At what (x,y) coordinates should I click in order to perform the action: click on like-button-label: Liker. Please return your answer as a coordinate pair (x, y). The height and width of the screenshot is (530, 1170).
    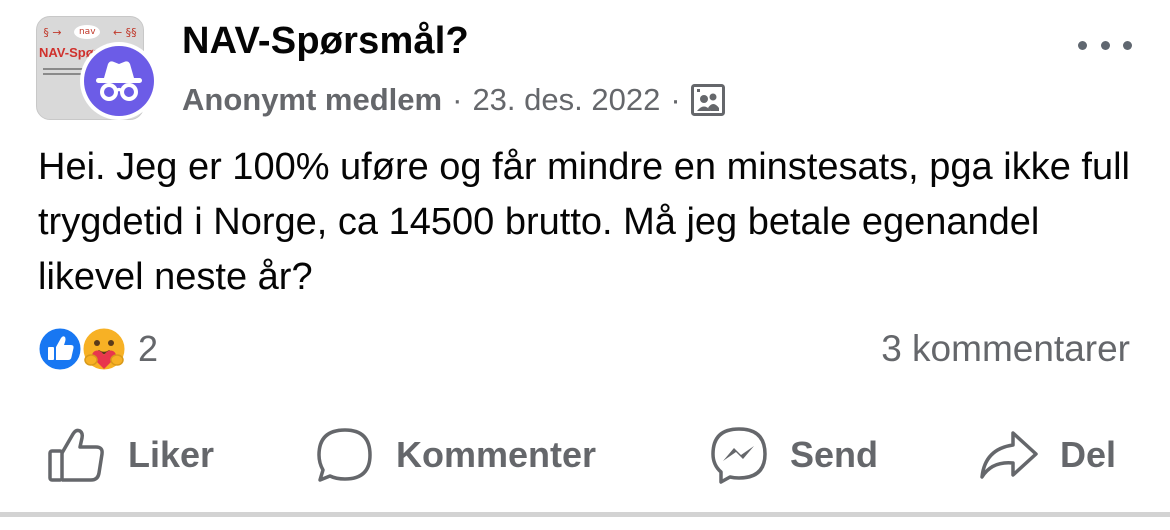
    Looking at the image, I should click on (171, 454).